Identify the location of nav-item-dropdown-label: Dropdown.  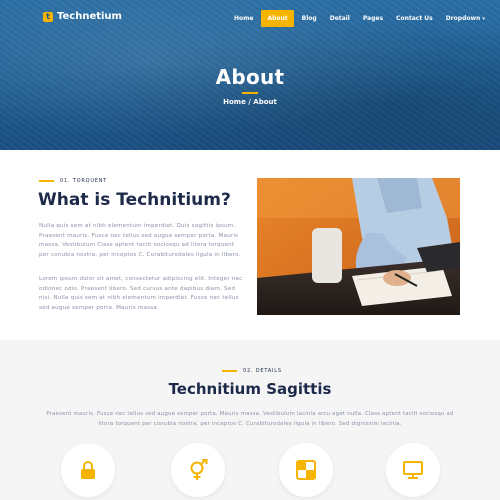
(463, 18).